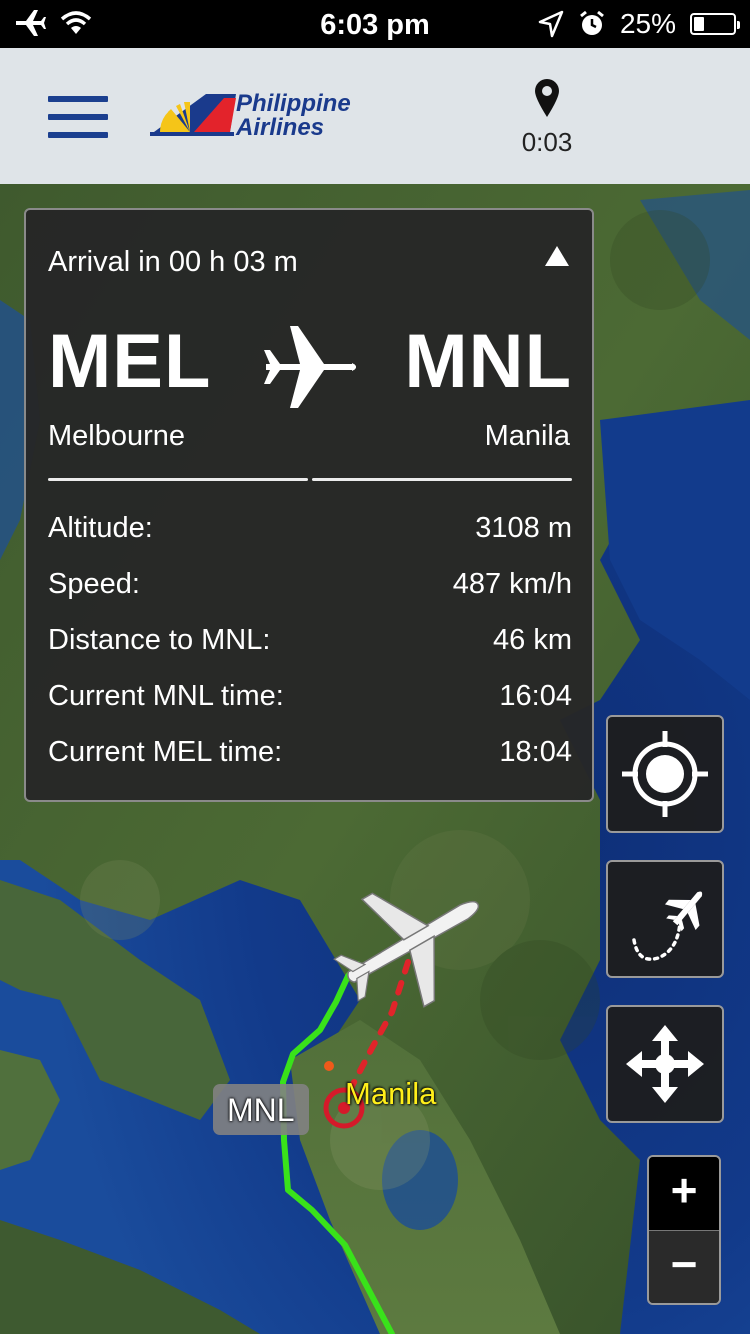 This screenshot has width=750, height=1334. I want to click on route-row: MEL MNL, so click(310, 363).